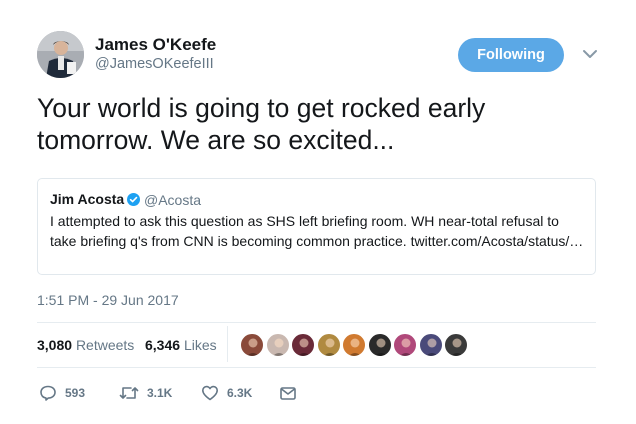 This screenshot has width=636, height=424. I want to click on like-button: 6.3K, so click(226, 393).